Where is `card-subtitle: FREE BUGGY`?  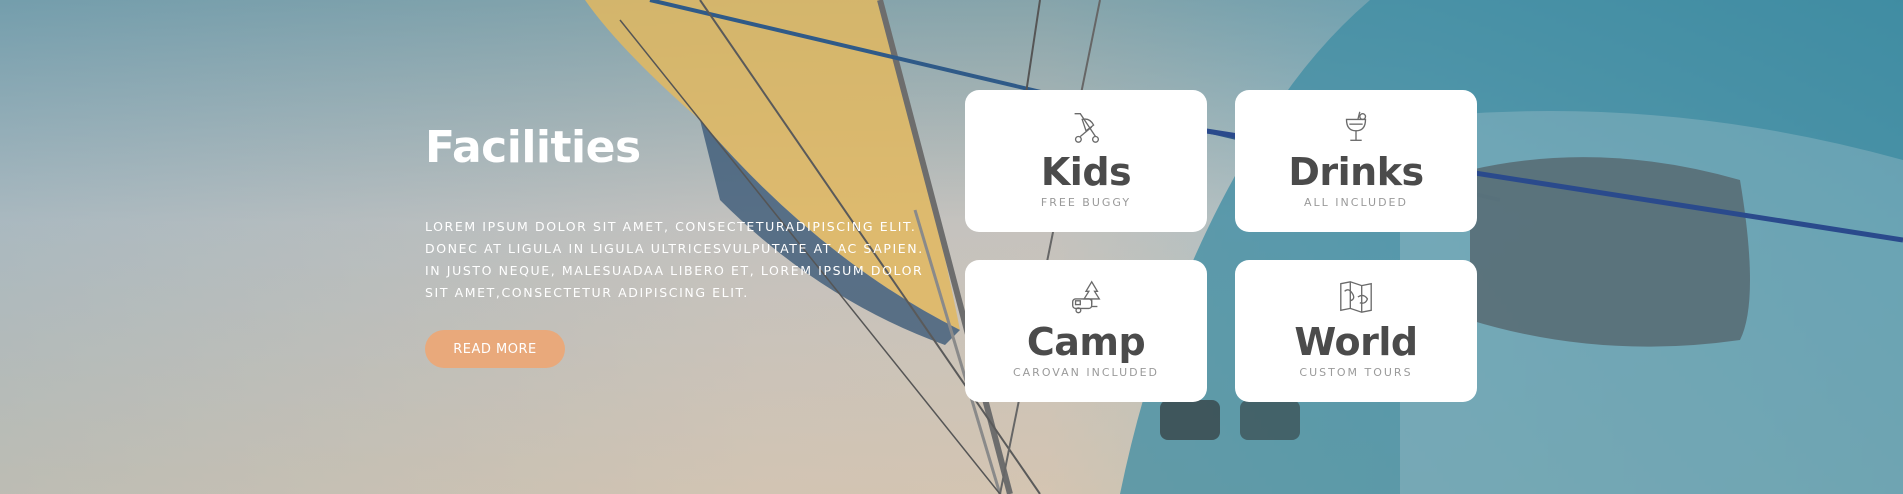 card-subtitle: FREE BUGGY is located at coordinates (1086, 202).